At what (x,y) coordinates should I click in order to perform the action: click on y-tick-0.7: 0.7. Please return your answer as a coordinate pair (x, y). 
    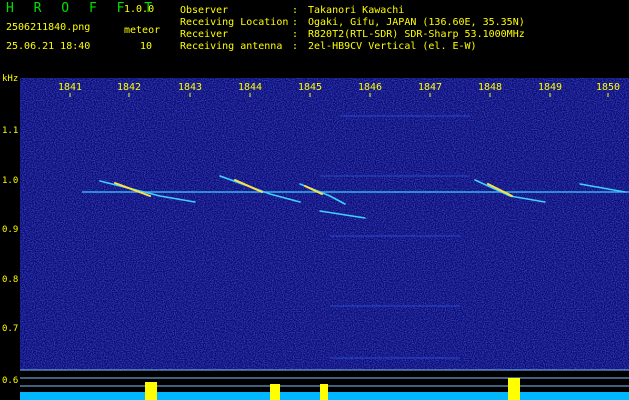
    Looking at the image, I should click on (10, 329).